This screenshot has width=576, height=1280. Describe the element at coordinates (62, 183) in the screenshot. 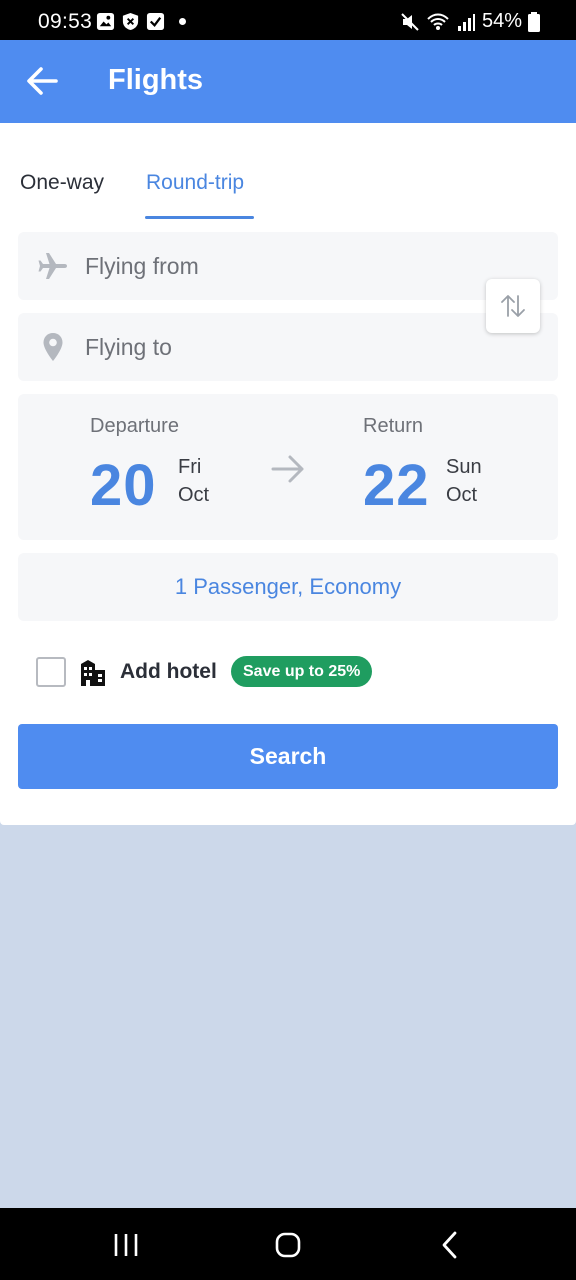

I see `tab-one-way: One-way` at that location.